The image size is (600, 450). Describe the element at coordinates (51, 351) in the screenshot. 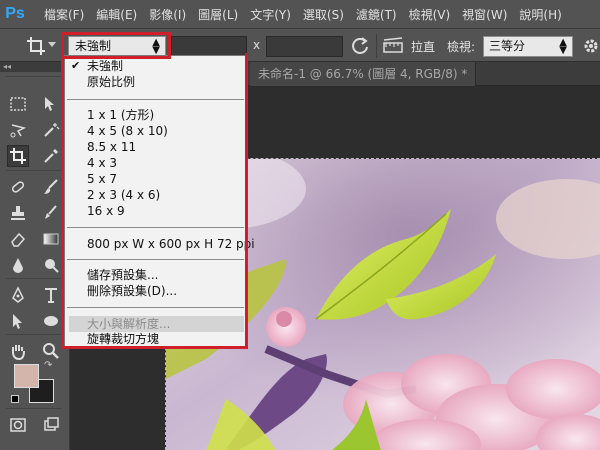

I see `zoom-icon` at that location.